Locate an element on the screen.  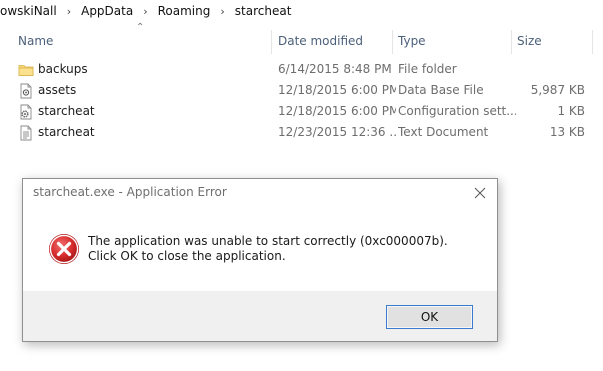
file-size: 1 KB is located at coordinates (571, 111).